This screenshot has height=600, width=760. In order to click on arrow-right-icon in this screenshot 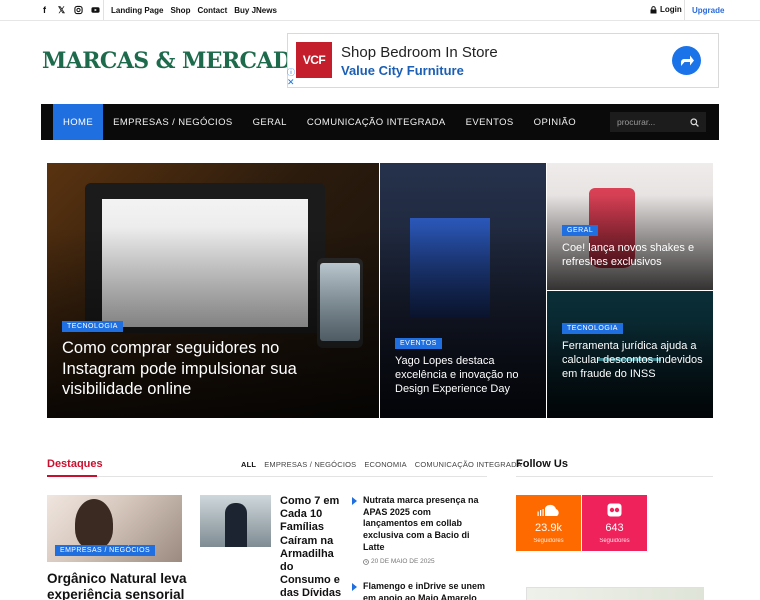, I will do `click(687, 60)`.